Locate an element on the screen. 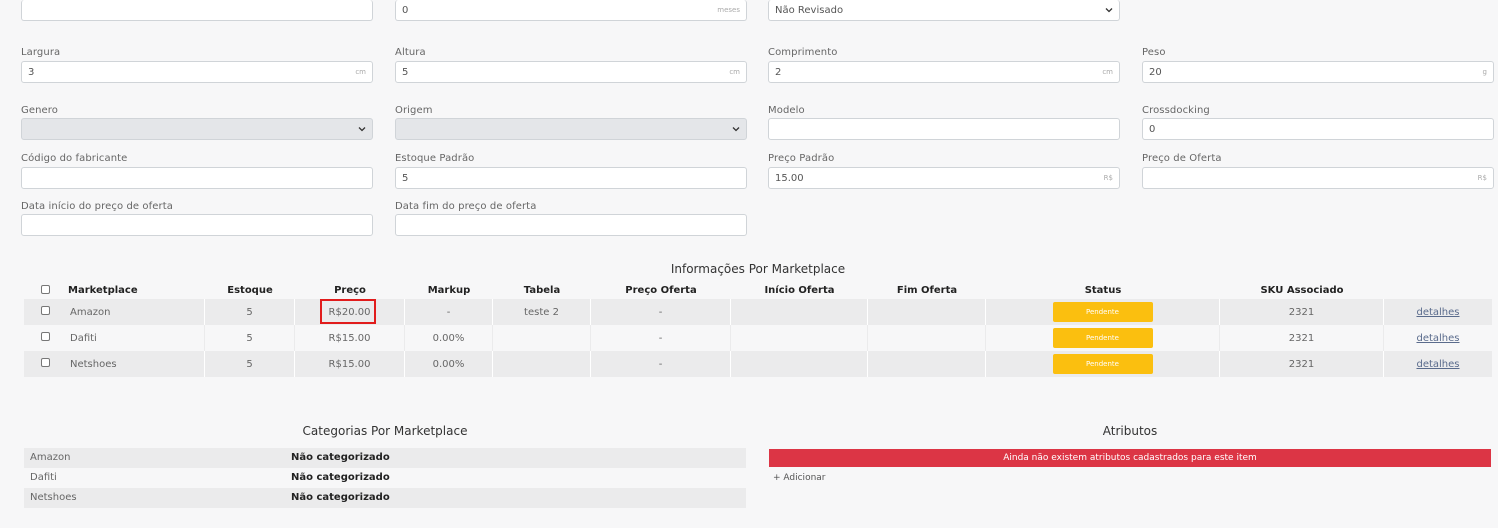  category-marketplace: Netshoes is located at coordinates (53, 497).